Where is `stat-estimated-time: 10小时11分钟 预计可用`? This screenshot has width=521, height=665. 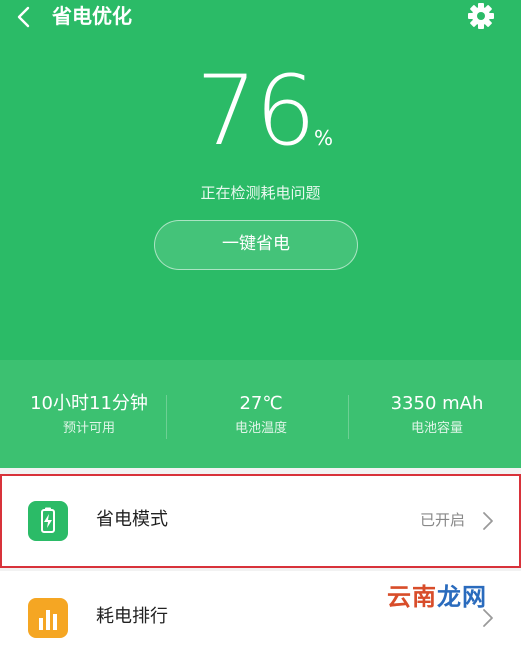 stat-estimated-time: 10小时11分钟 预计可用 is located at coordinates (89, 413).